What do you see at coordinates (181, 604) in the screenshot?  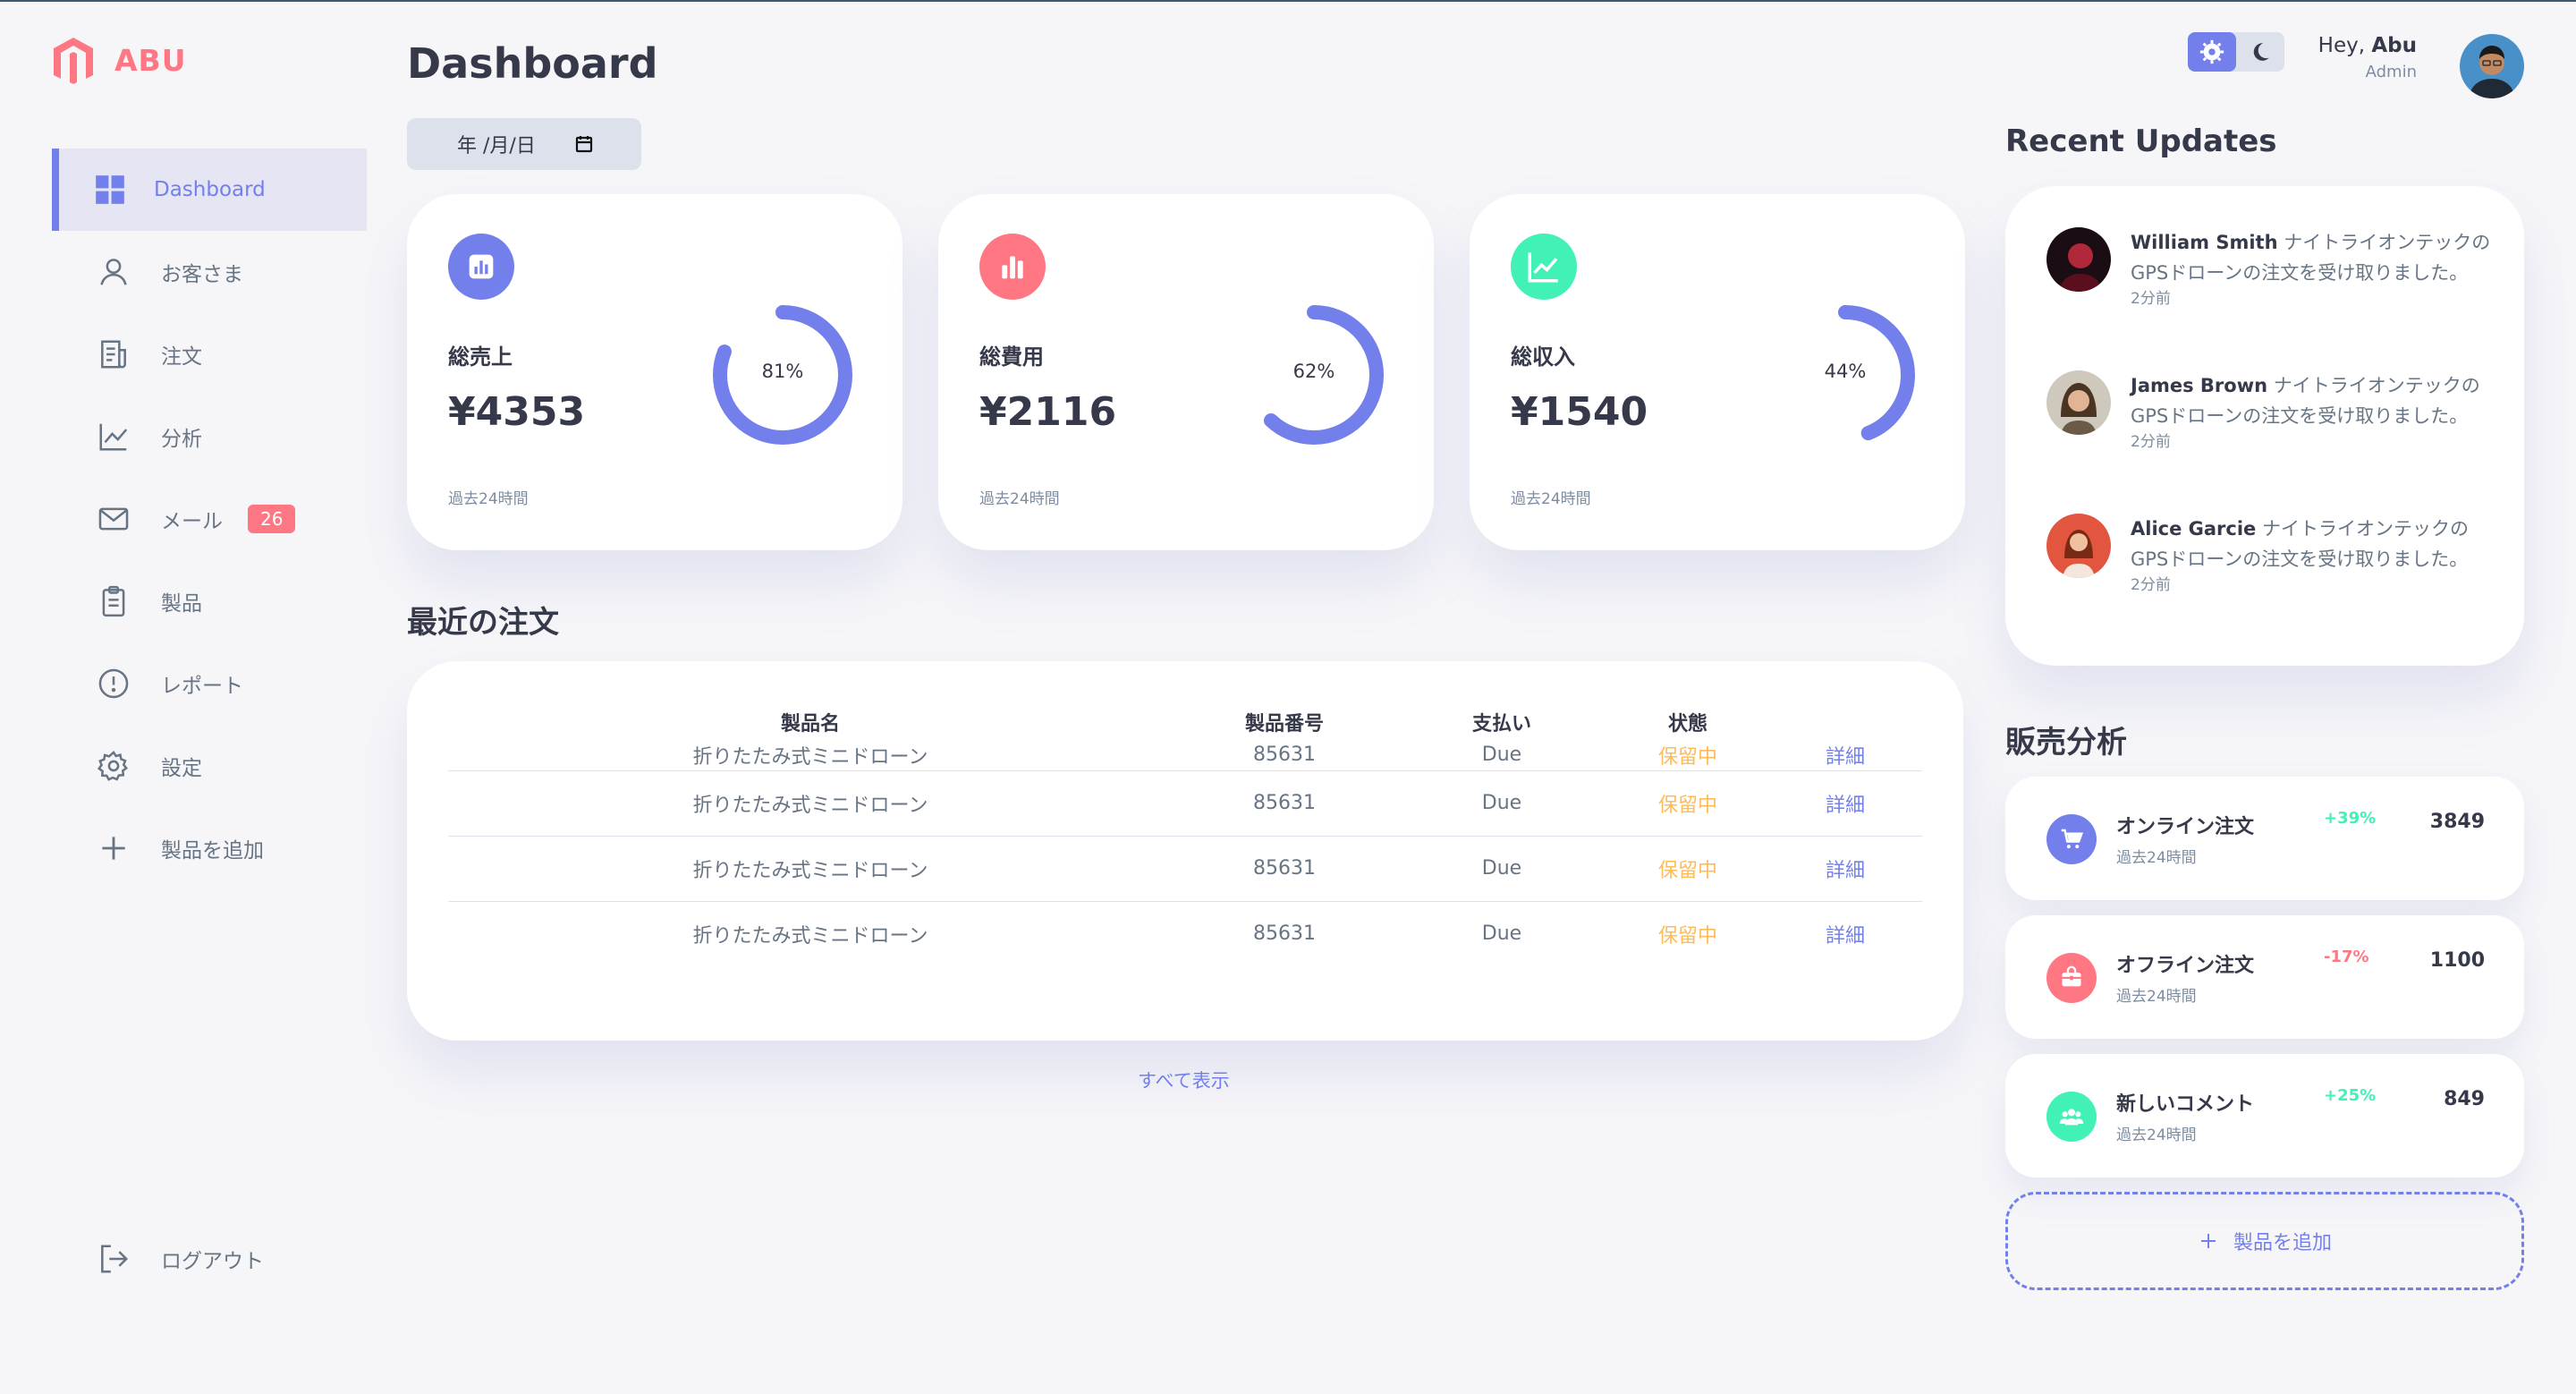 I see `sidebar-item-label: 製品` at bounding box center [181, 604].